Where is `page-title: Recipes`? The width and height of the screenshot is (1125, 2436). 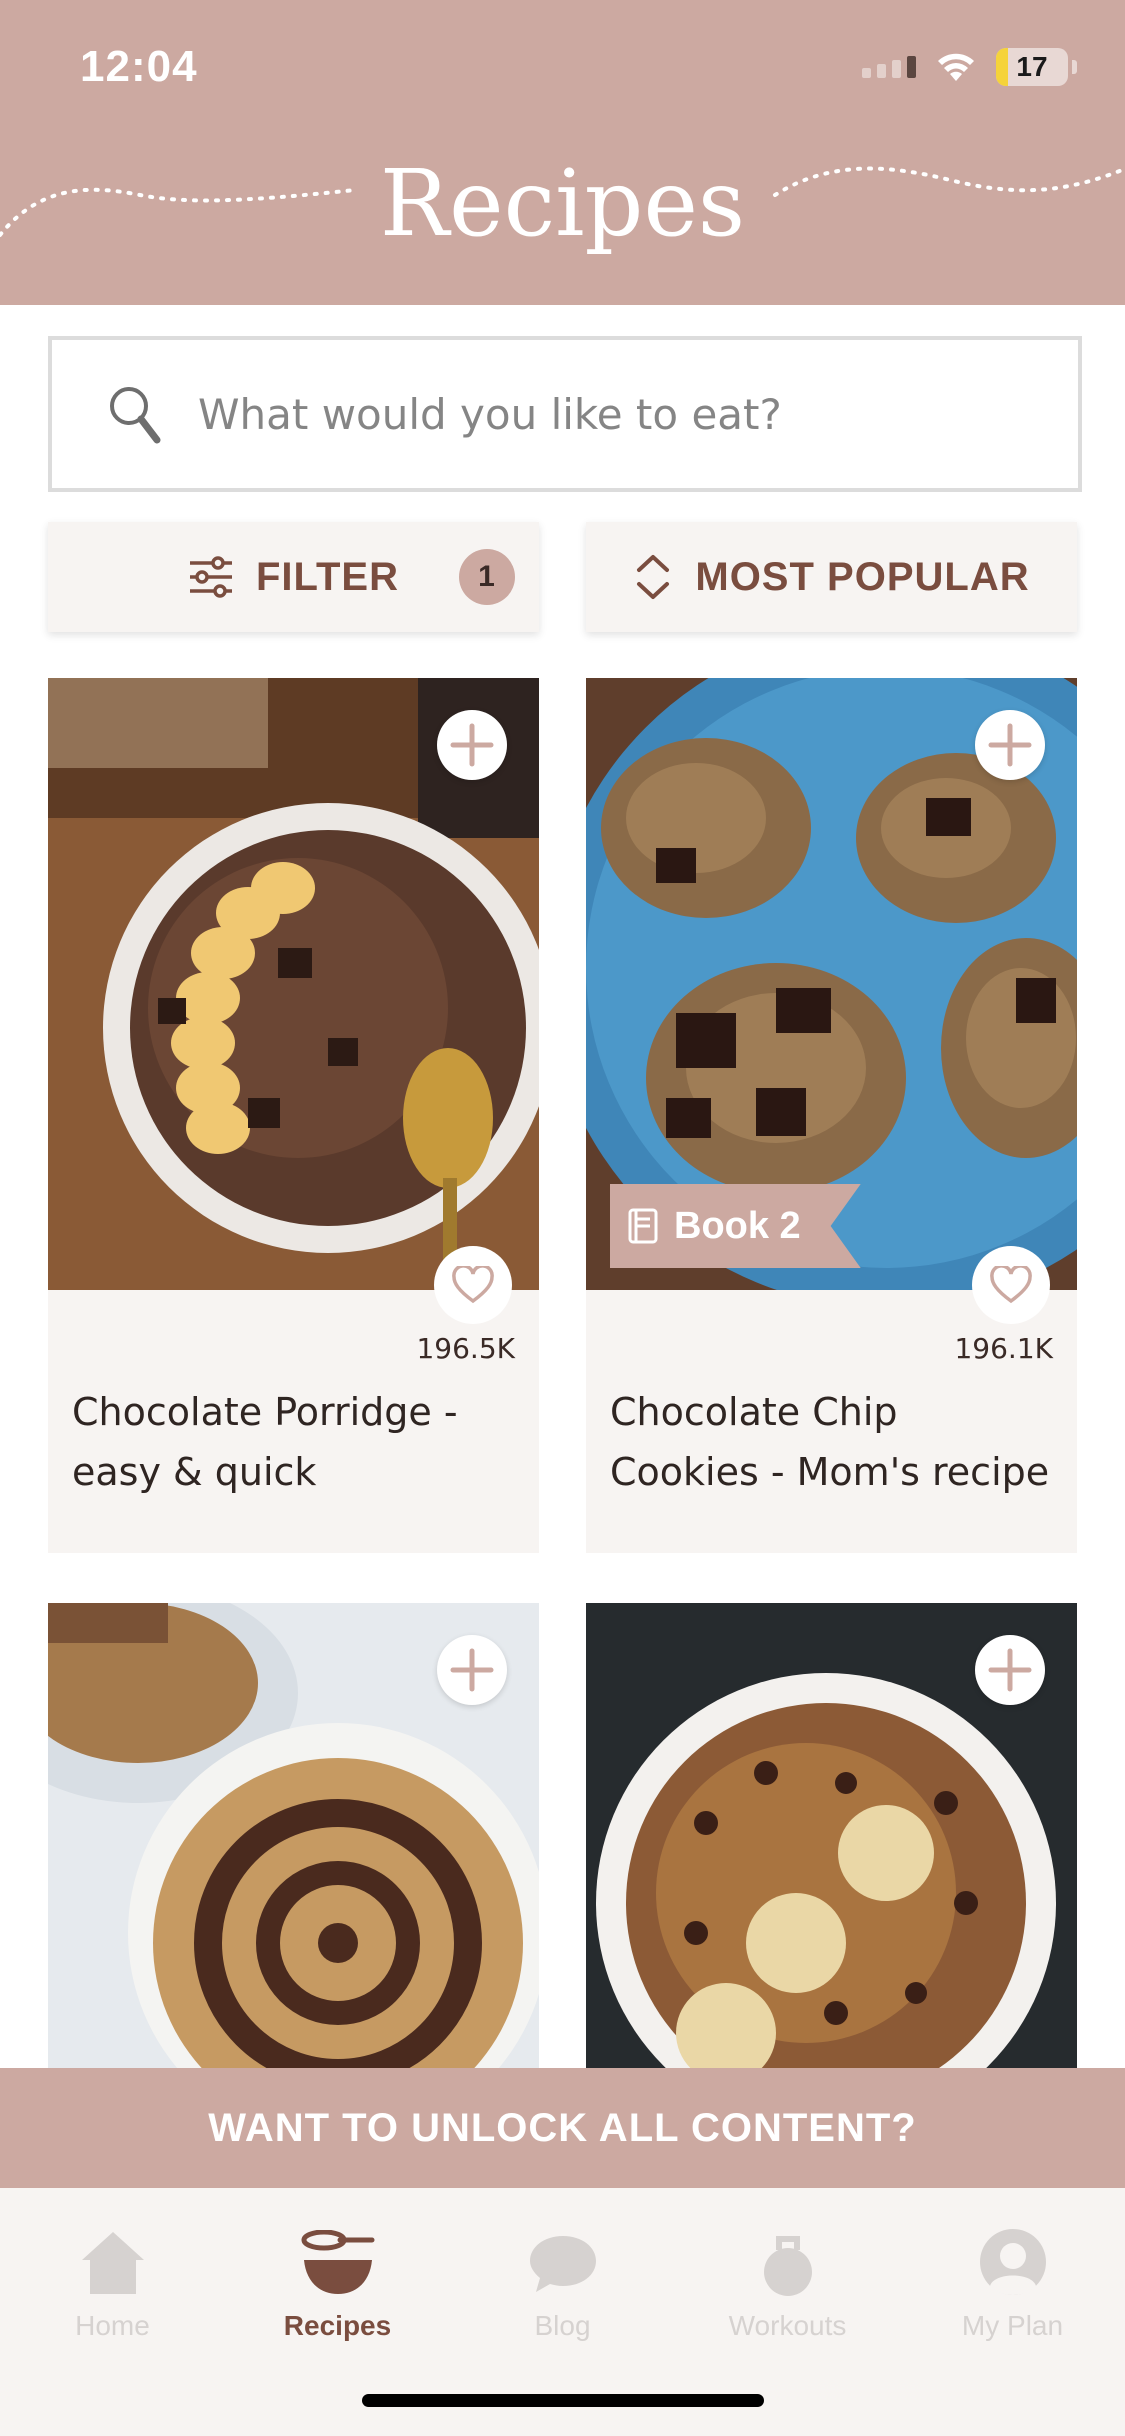
page-title: Recipes is located at coordinates (562, 203).